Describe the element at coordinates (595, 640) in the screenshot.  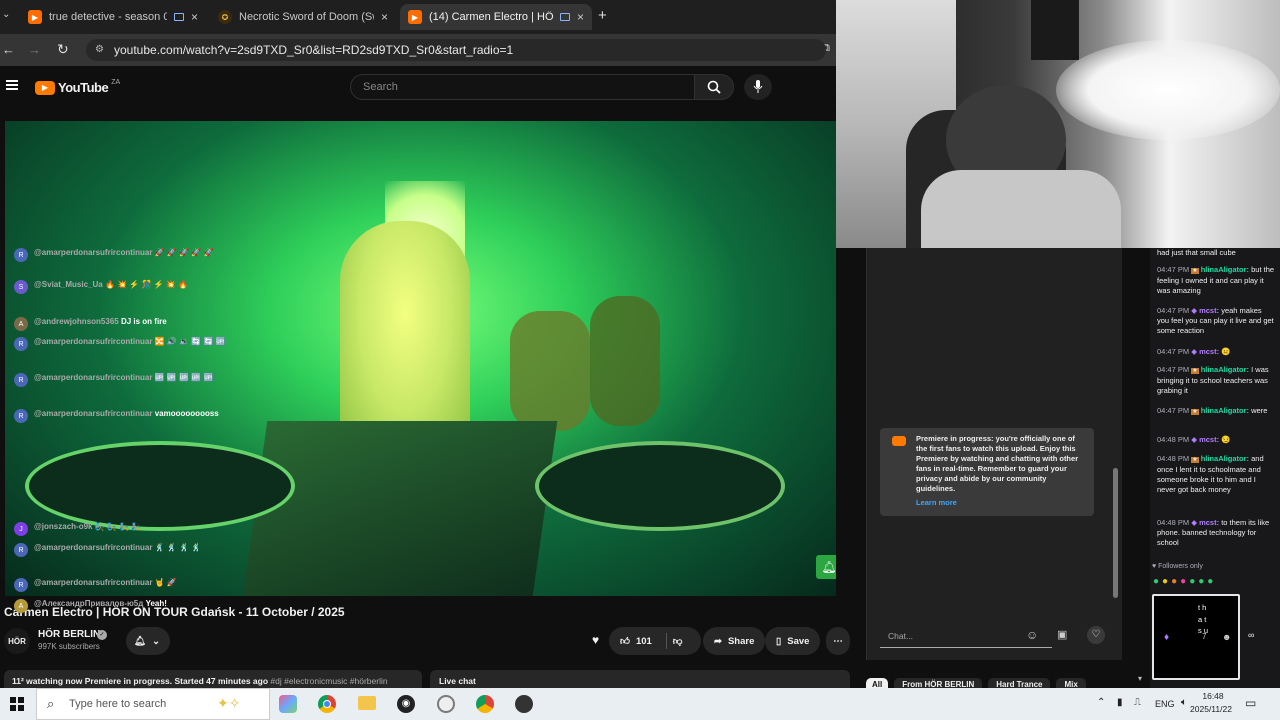
I see `thanks-icon: ♥` at that location.